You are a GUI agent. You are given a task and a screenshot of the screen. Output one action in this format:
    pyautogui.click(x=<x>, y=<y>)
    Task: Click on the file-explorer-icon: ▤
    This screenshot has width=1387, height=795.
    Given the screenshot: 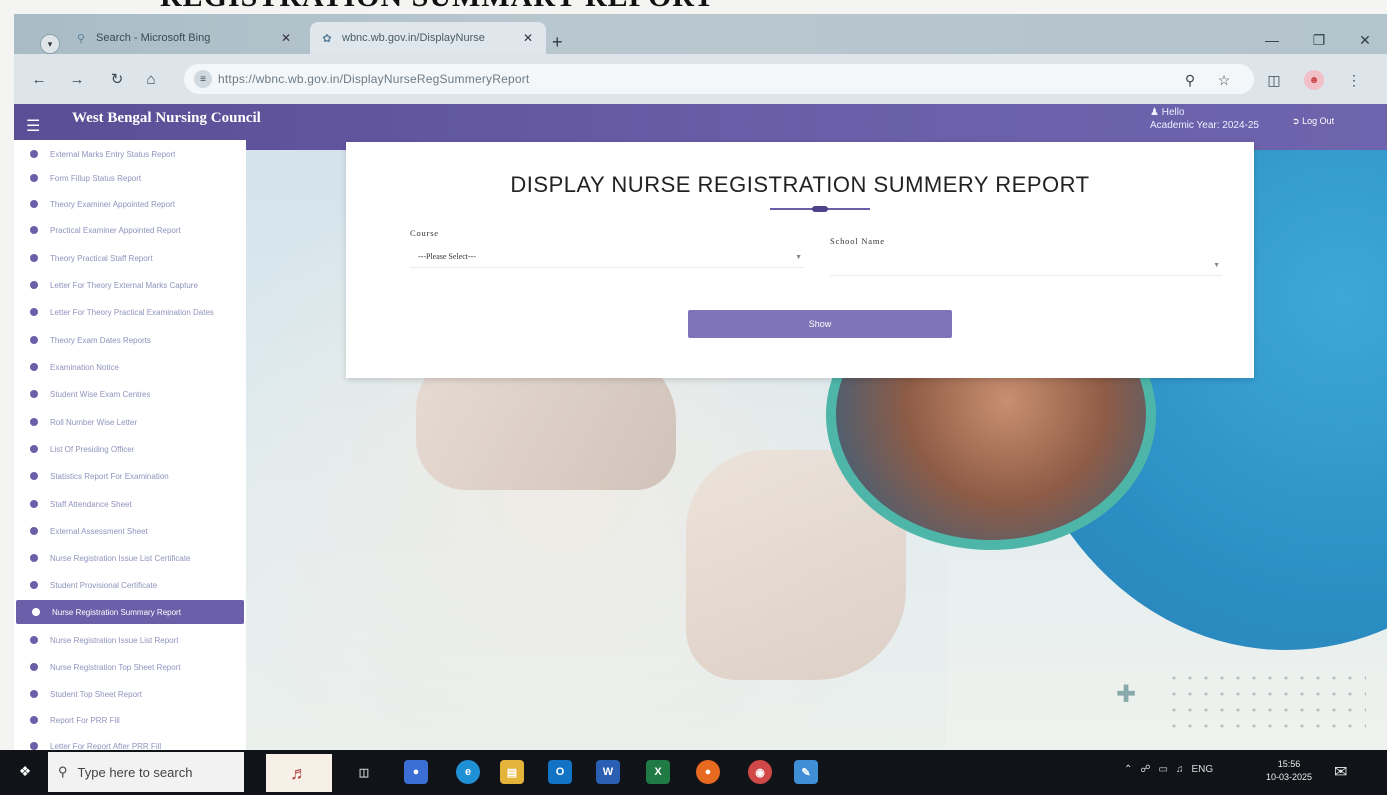 What is the action you would take?
    pyautogui.click(x=512, y=772)
    